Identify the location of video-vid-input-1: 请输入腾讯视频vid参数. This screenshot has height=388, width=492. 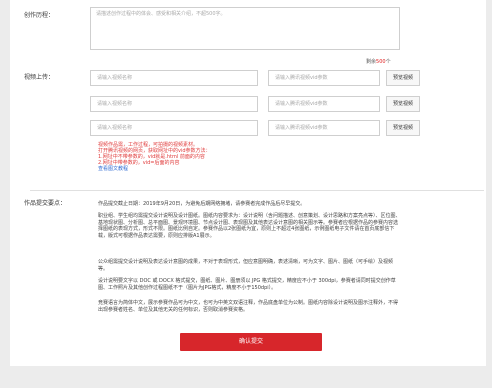
(324, 78).